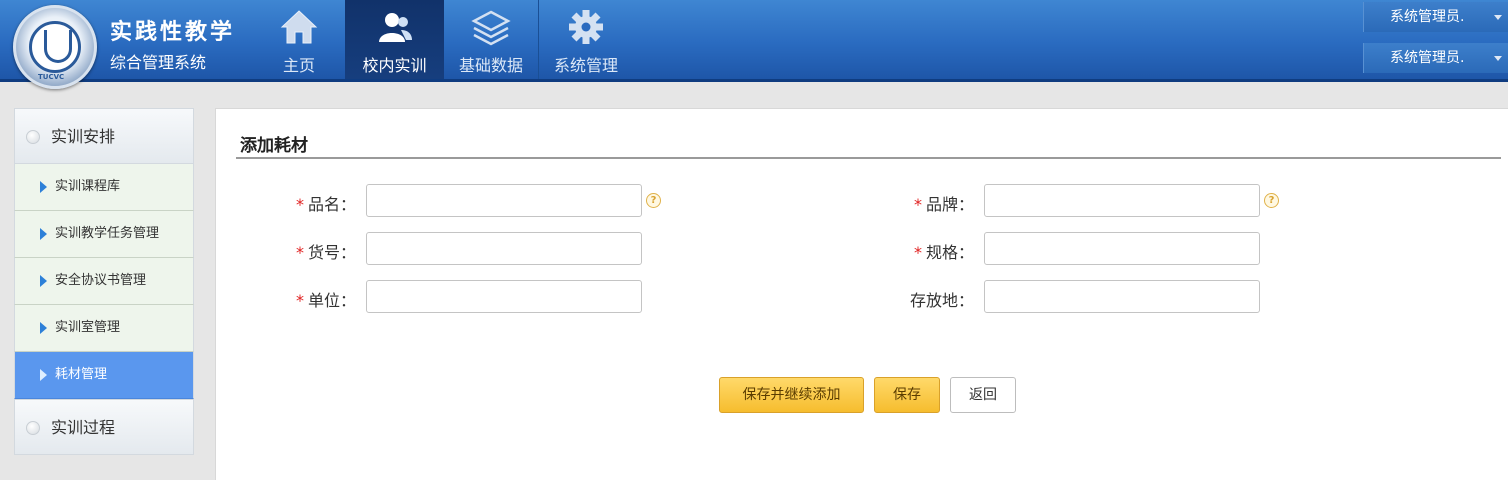 This screenshot has width=1508, height=480. Describe the element at coordinates (907, 395) in the screenshot. I see `save-button: 保存` at that location.